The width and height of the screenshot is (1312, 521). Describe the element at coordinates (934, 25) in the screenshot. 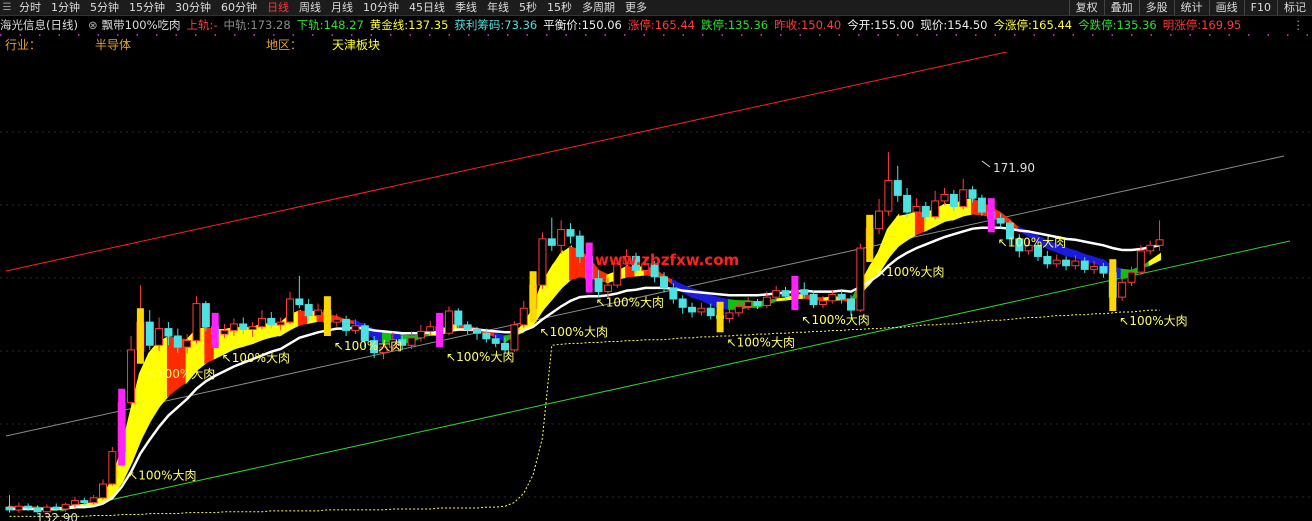

I see `price-label: 现价:` at that location.